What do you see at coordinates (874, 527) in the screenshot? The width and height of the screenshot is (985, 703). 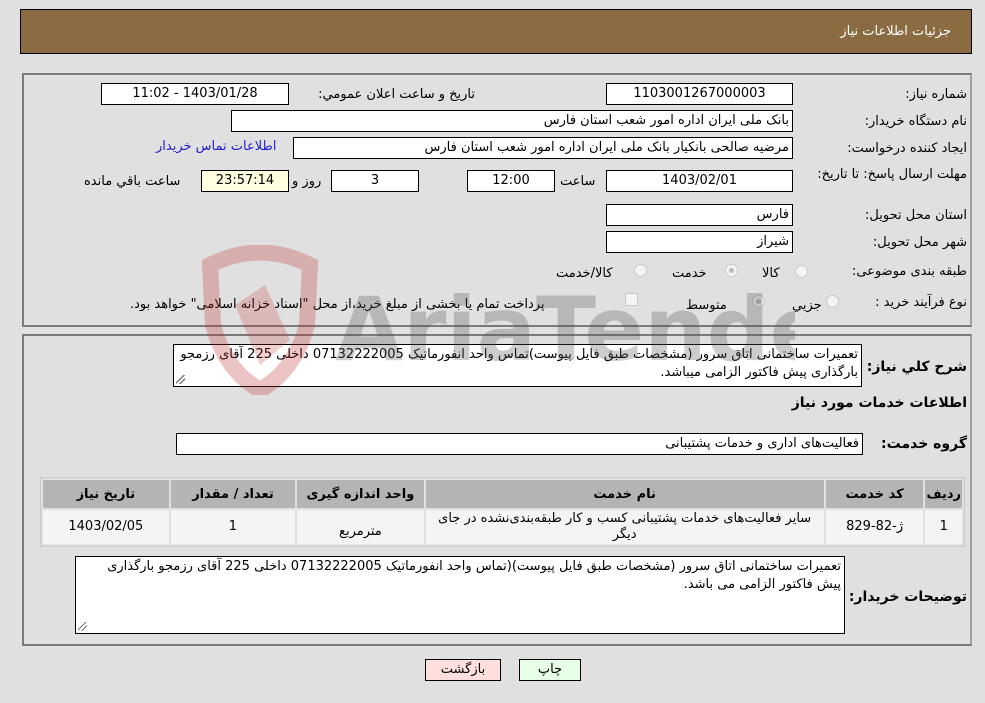 I see `cell-service-code: ژ-82-829` at bounding box center [874, 527].